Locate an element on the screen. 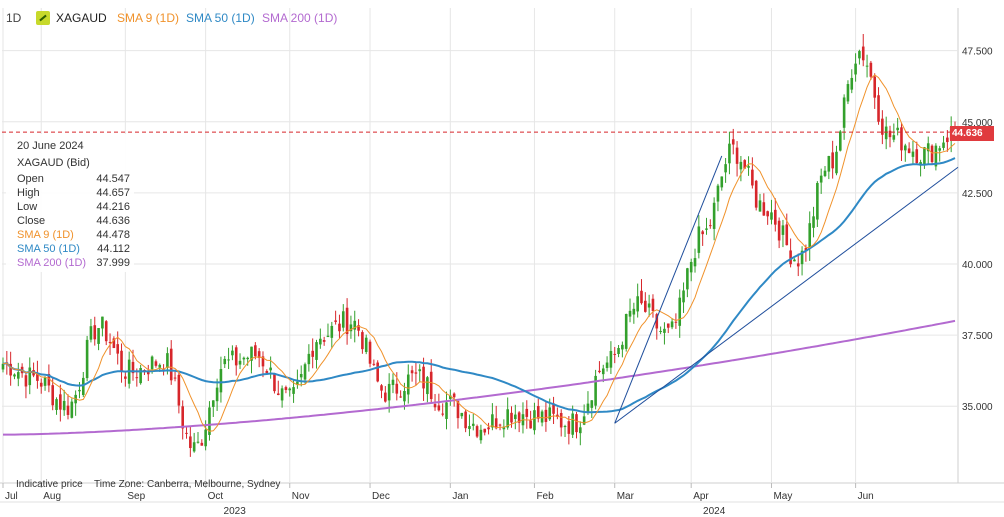 This screenshot has height=517, width=1004. x-tick-label: Mar is located at coordinates (626, 496).